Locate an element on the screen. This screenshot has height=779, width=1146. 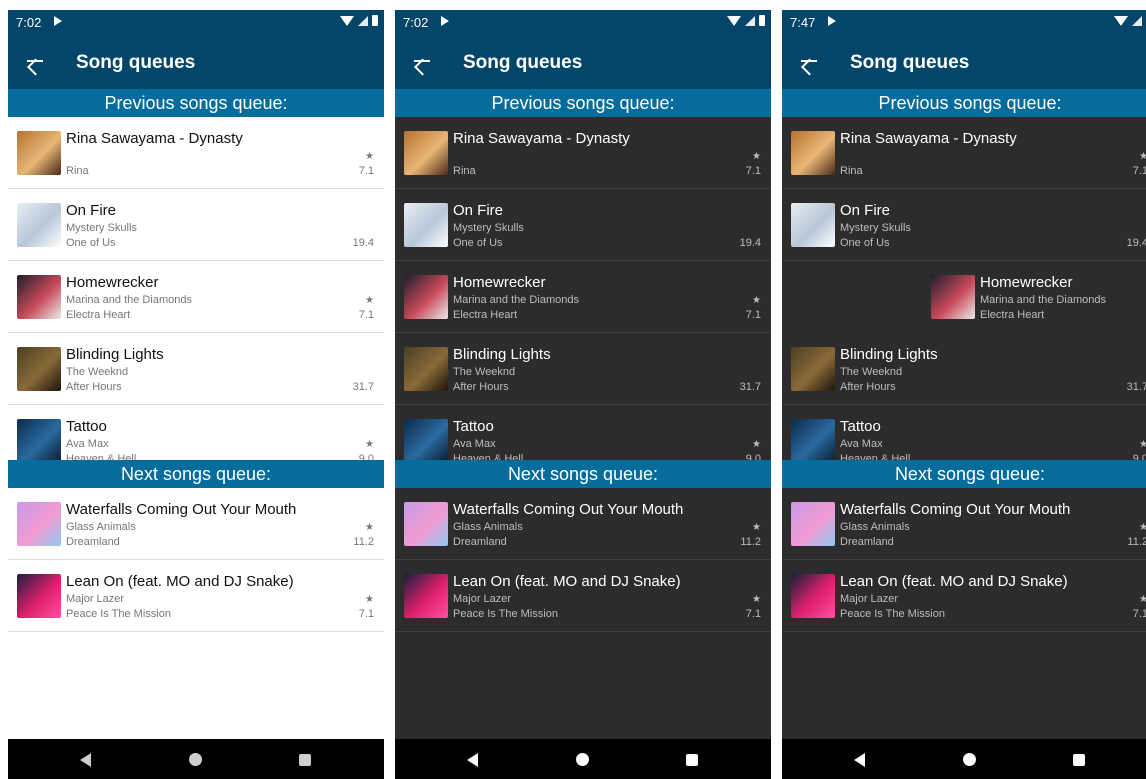
song-artist: The Weeknd is located at coordinates (871, 372).